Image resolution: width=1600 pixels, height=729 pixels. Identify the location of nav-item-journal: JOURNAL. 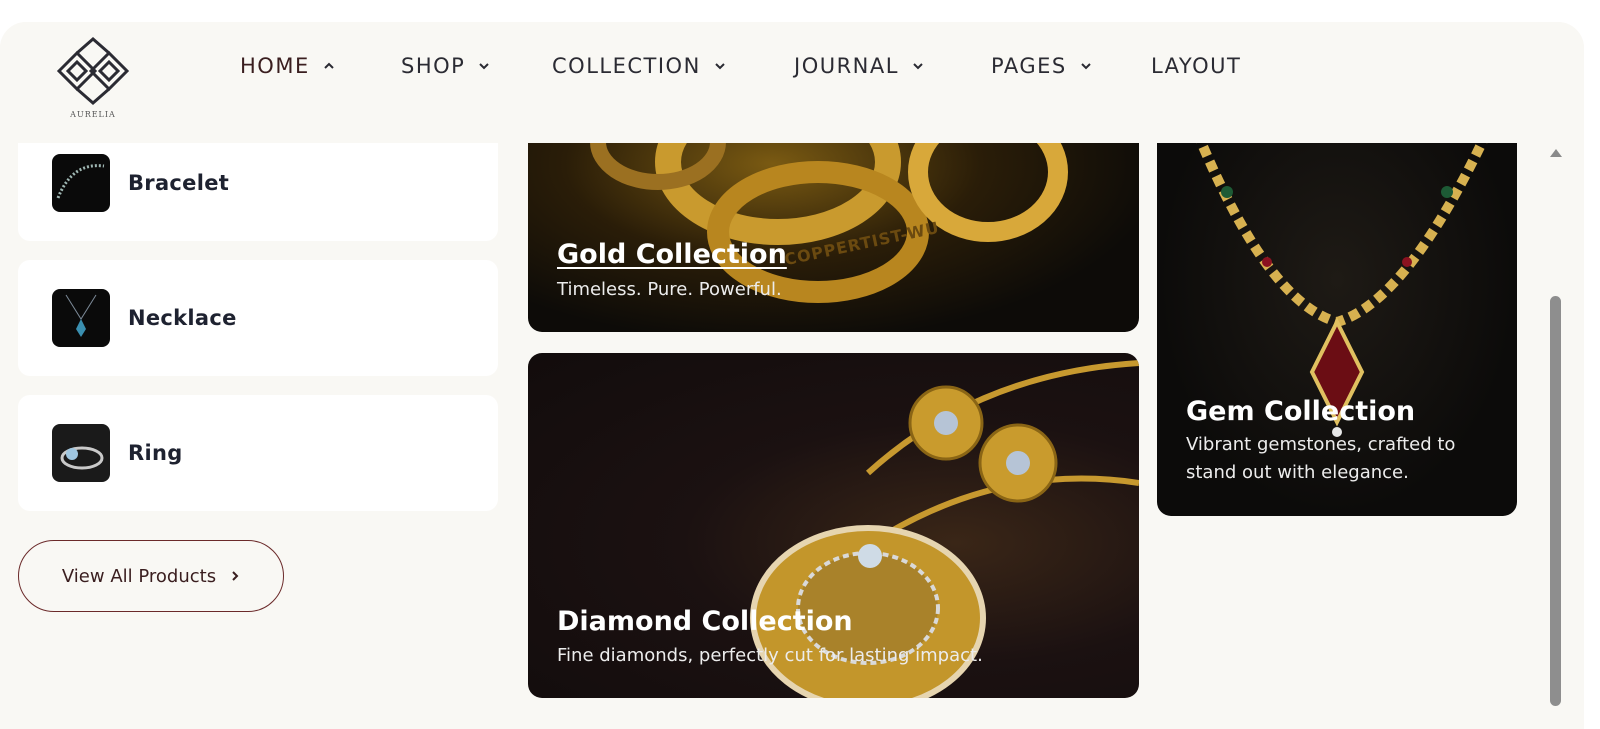
(859, 66).